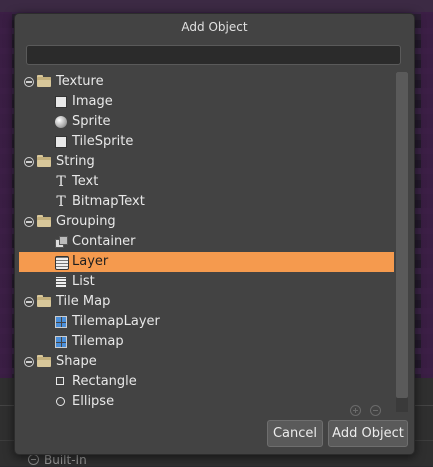 The height and width of the screenshot is (467, 433). What do you see at coordinates (93, 401) in the screenshot?
I see `tree-item-label: Ellipse` at bounding box center [93, 401].